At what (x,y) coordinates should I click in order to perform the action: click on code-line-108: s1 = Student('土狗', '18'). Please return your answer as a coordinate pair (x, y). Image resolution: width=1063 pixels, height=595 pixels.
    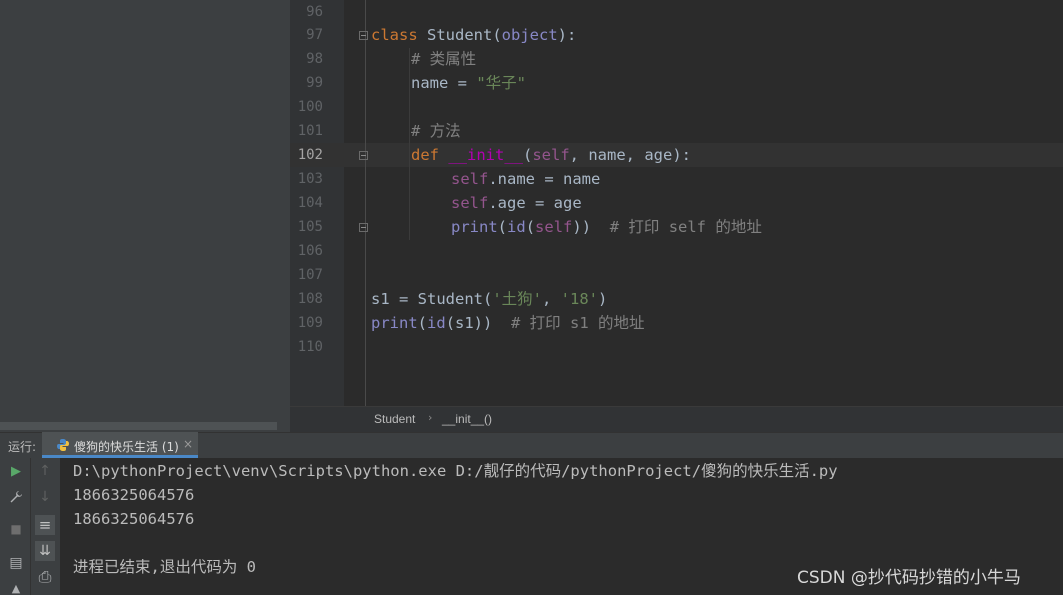
    Looking at the image, I should click on (489, 299).